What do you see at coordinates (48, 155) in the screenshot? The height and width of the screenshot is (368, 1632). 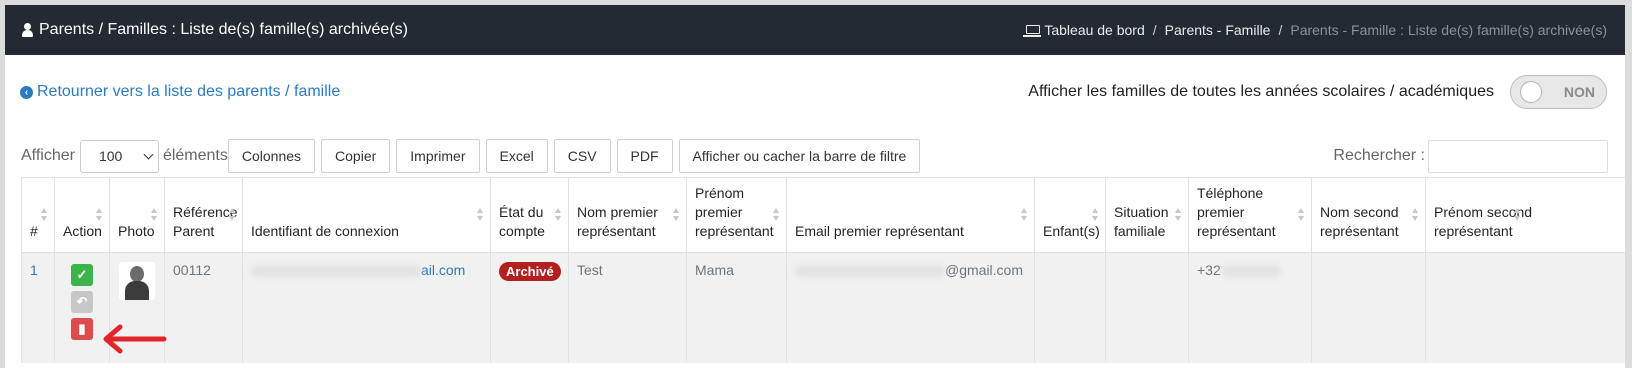 I see `show-label: Afficher` at bounding box center [48, 155].